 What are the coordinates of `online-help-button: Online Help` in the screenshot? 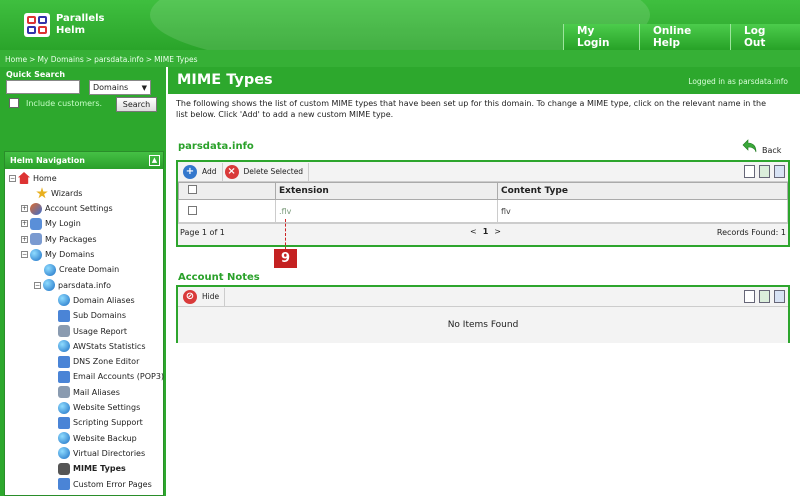 It's located at (684, 37).